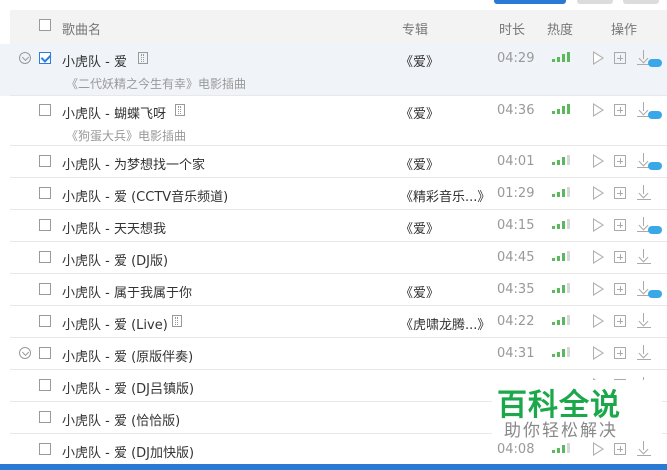 The height and width of the screenshot is (470, 667). I want to click on header-heat: 热度, so click(560, 28).